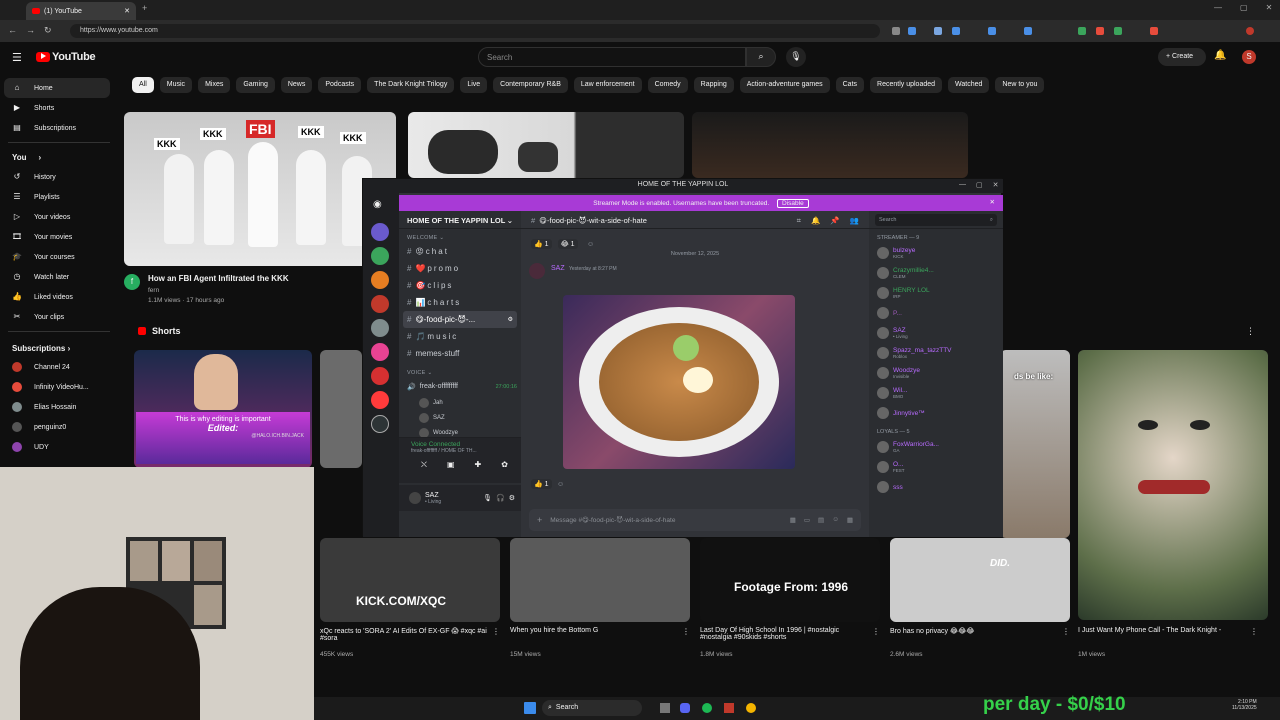 The image size is (1280, 720). What do you see at coordinates (595, 630) in the screenshot?
I see `short-title: When you hire the Bottom G` at bounding box center [595, 630].